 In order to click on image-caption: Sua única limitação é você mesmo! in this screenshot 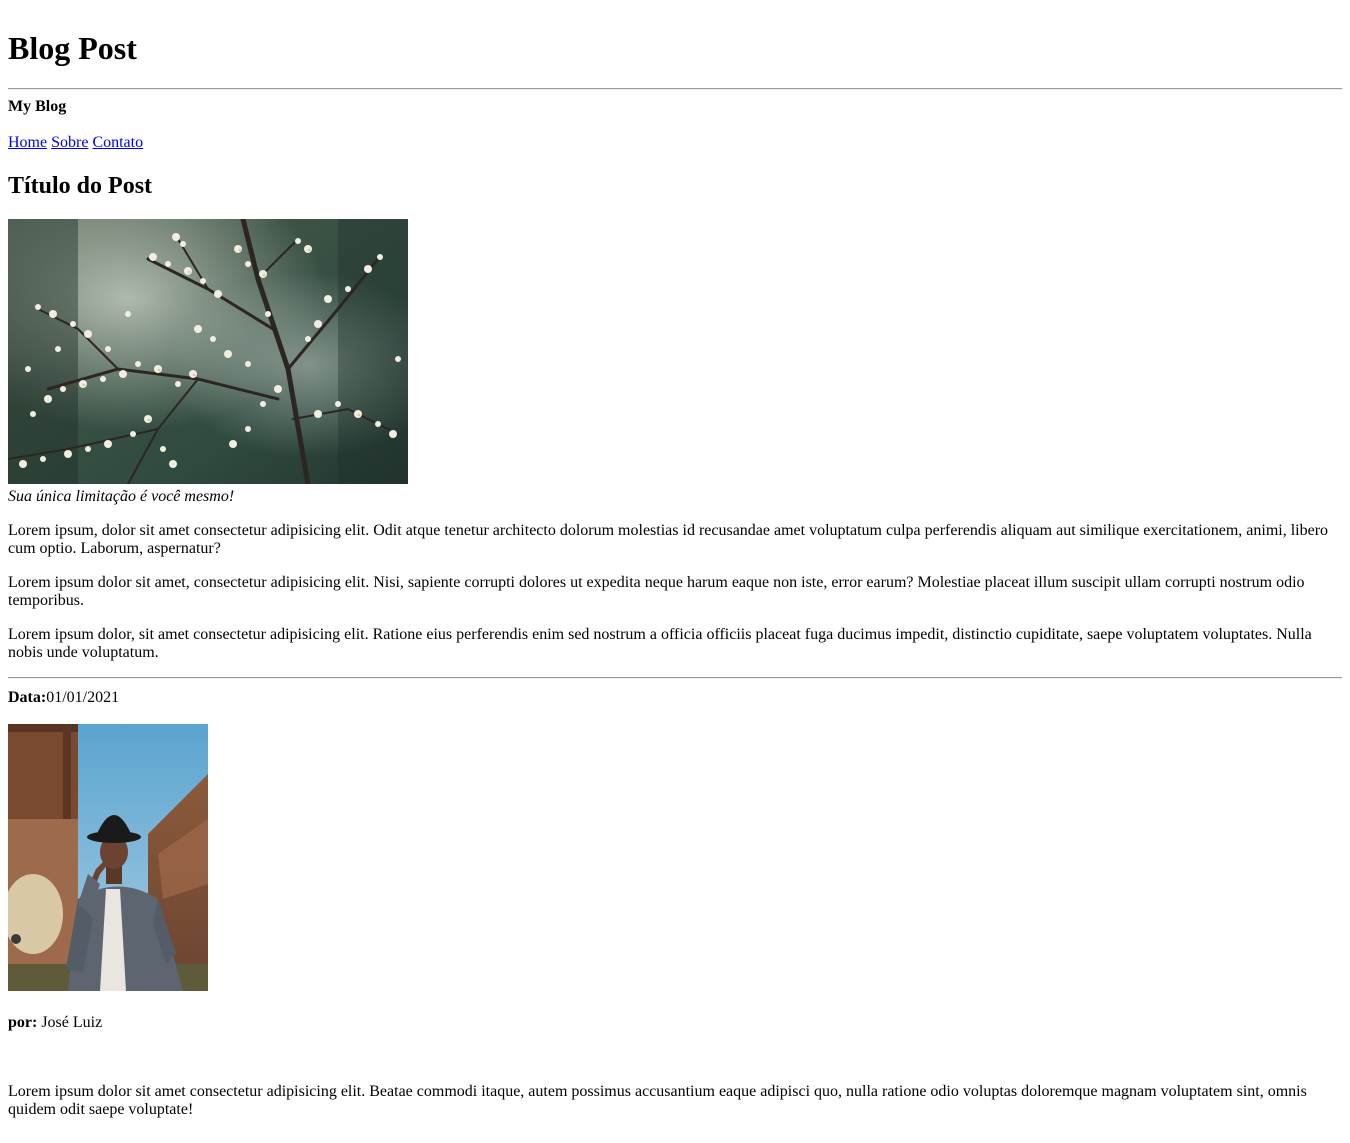, I will do `click(121, 496)`.